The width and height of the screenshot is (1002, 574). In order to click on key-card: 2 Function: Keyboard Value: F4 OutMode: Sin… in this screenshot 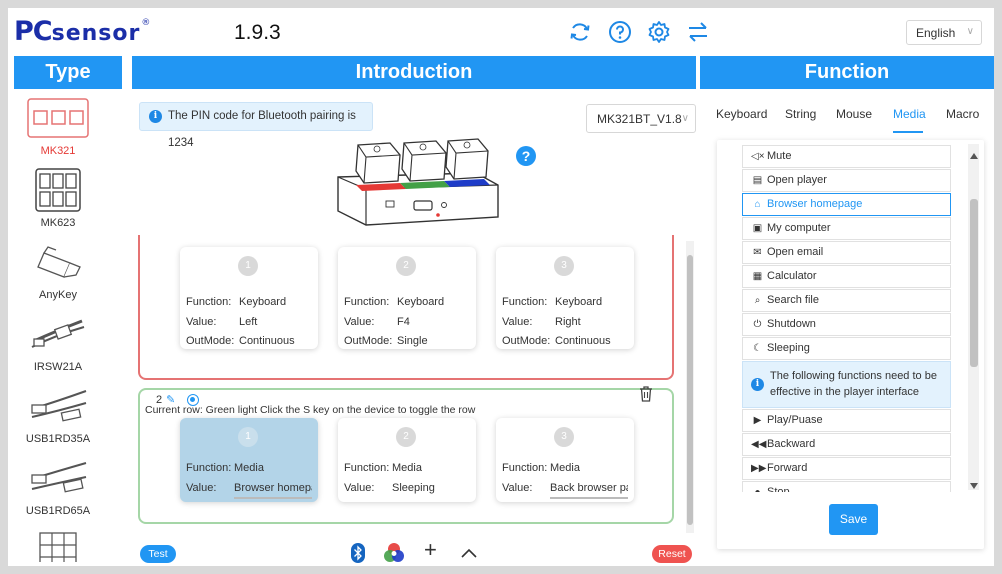, I will do `click(407, 298)`.